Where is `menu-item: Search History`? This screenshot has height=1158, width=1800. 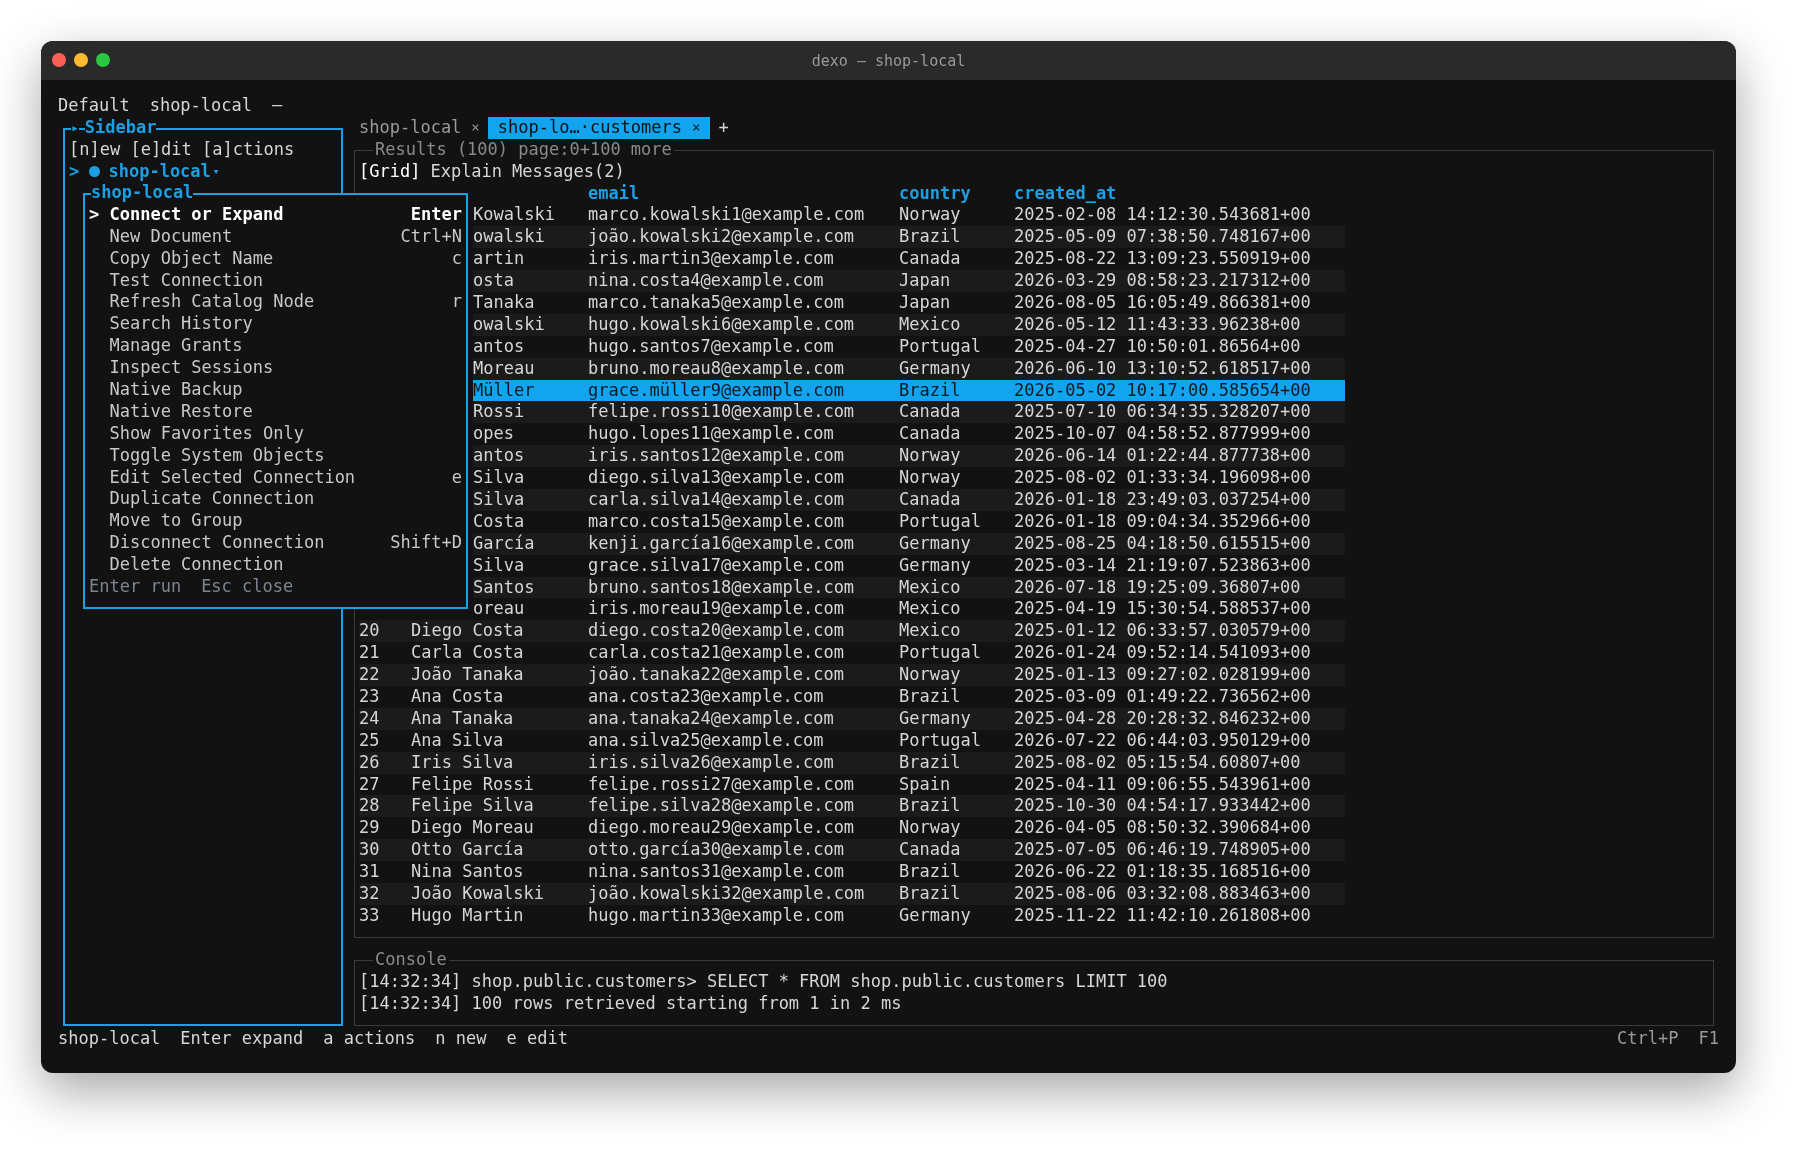
menu-item: Search History is located at coordinates (275, 324).